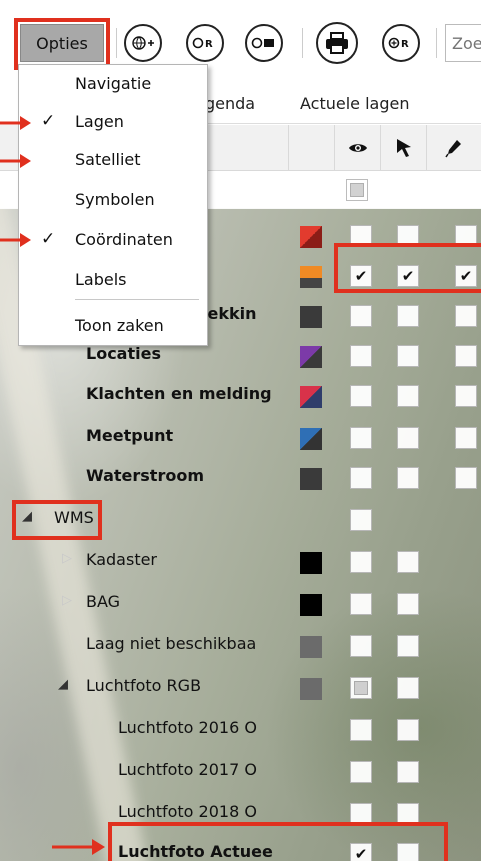 The height and width of the screenshot is (861, 481). I want to click on layer-label: Luchtfoto 2017 O, so click(187, 769).